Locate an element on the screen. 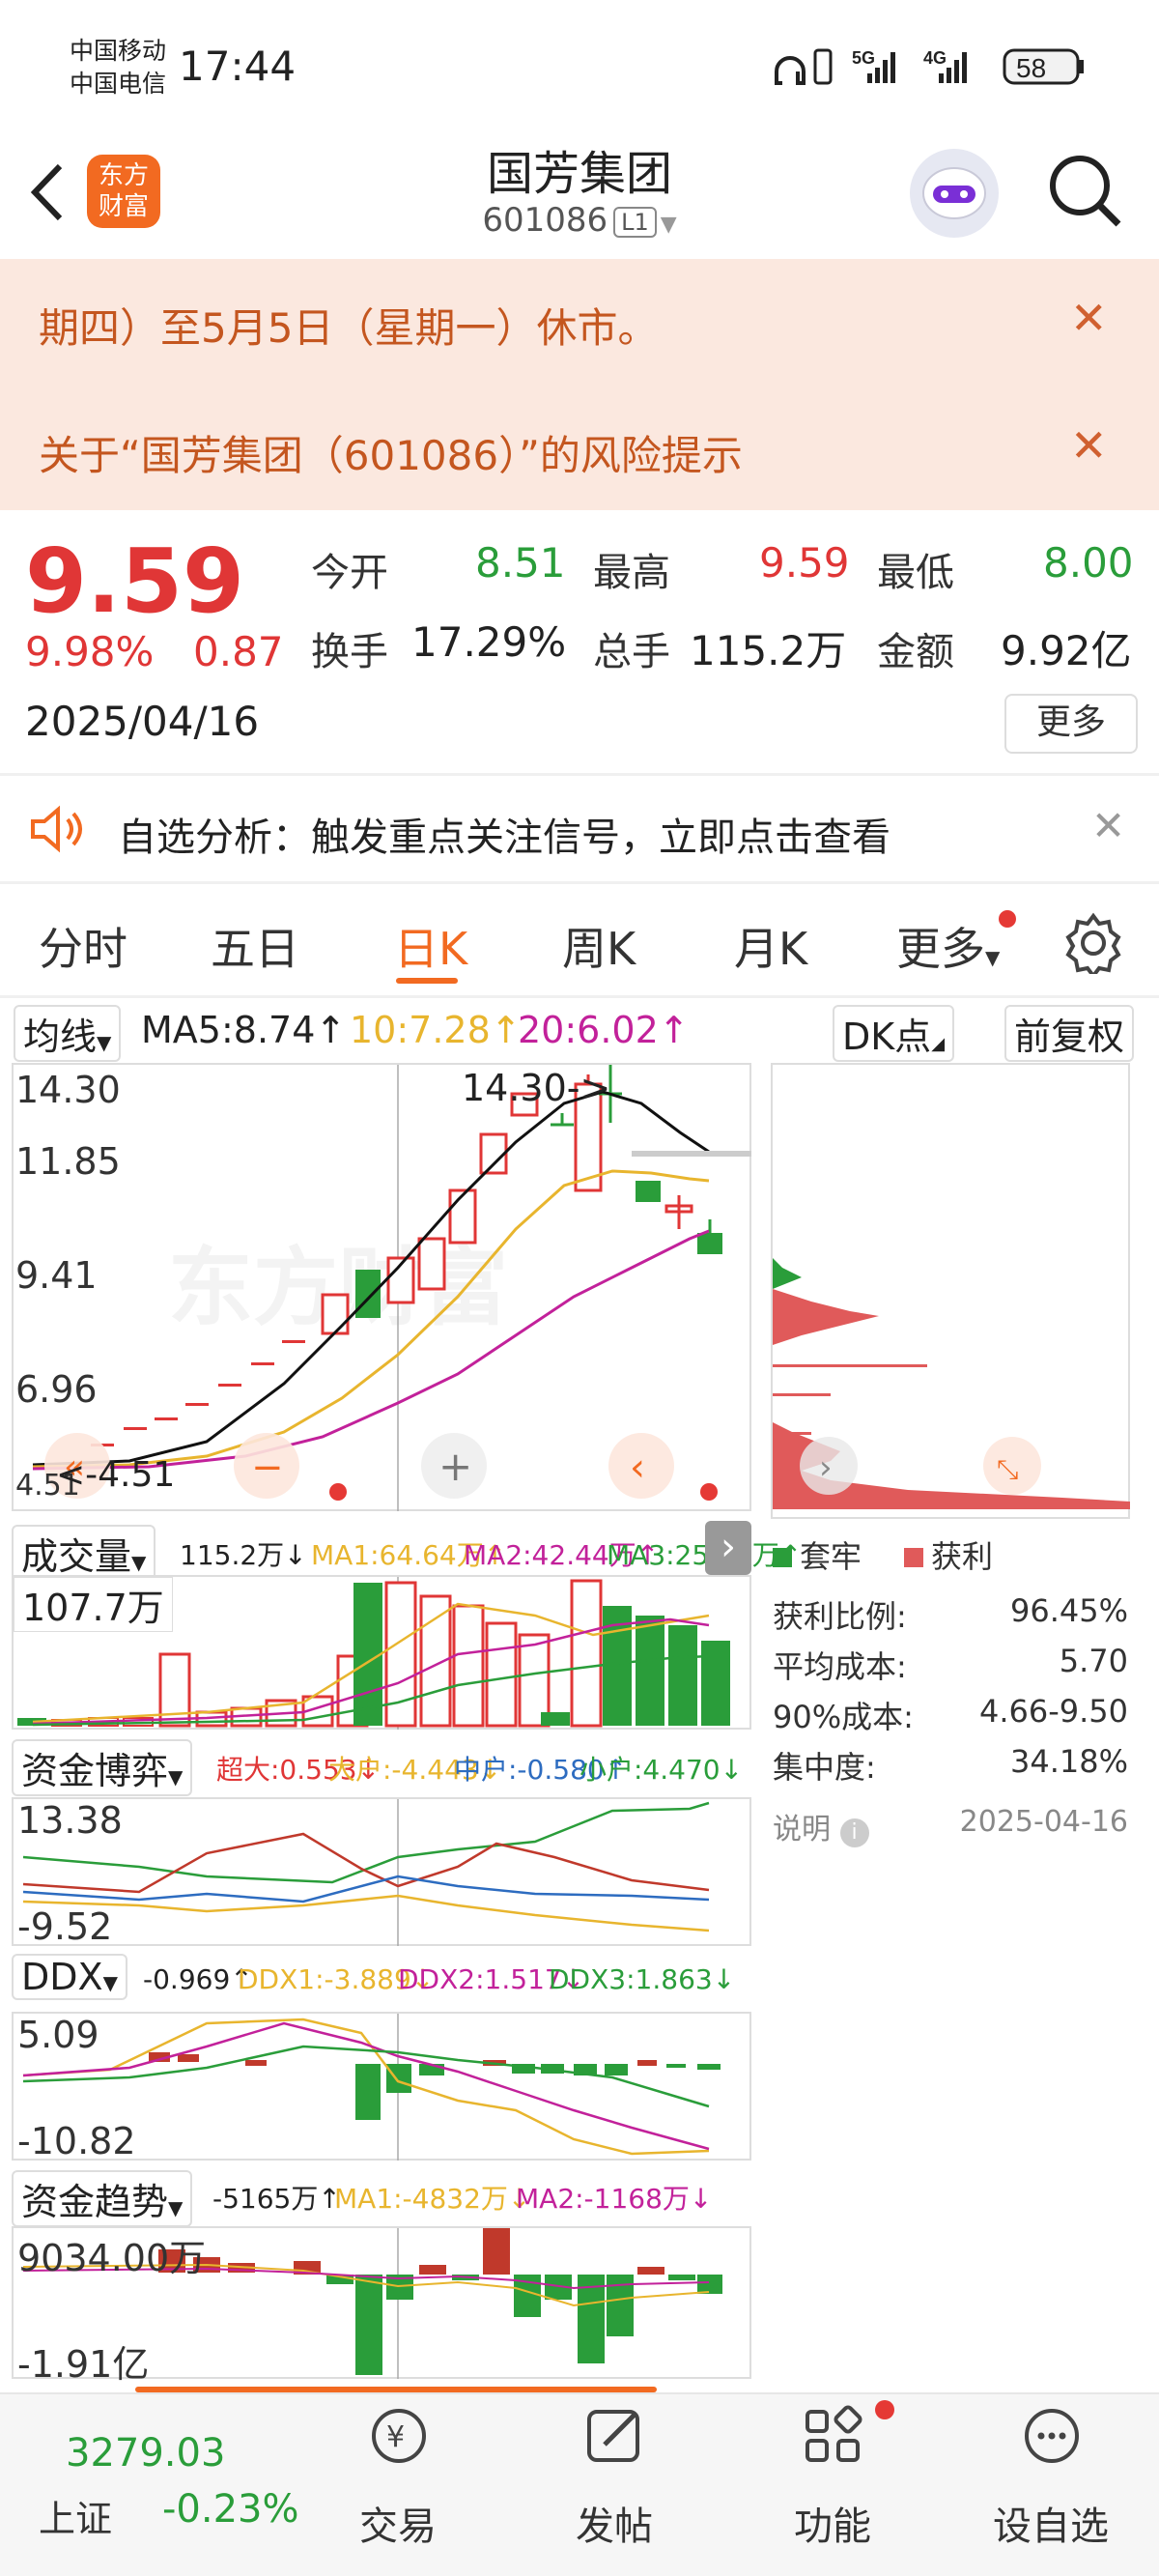 The image size is (1159, 2576). candles is located at coordinates (407, 1256).